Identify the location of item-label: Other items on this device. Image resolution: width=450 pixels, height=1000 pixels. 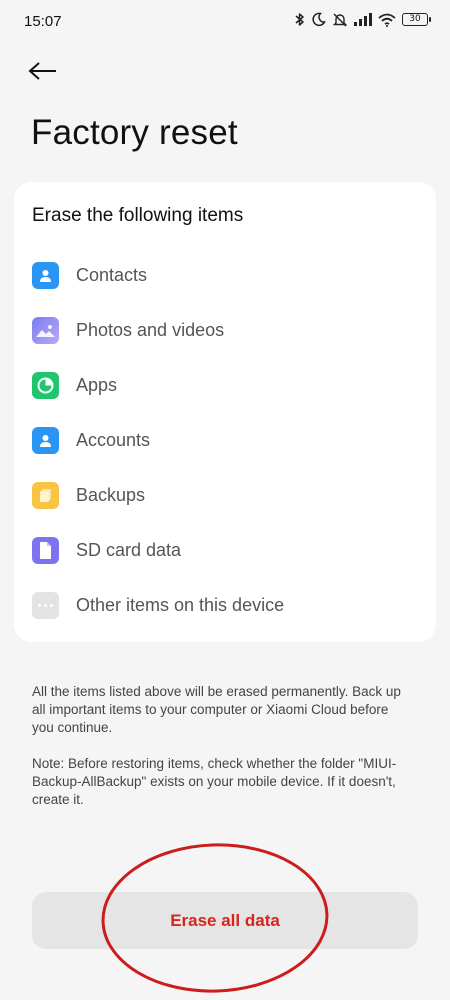
(180, 604).